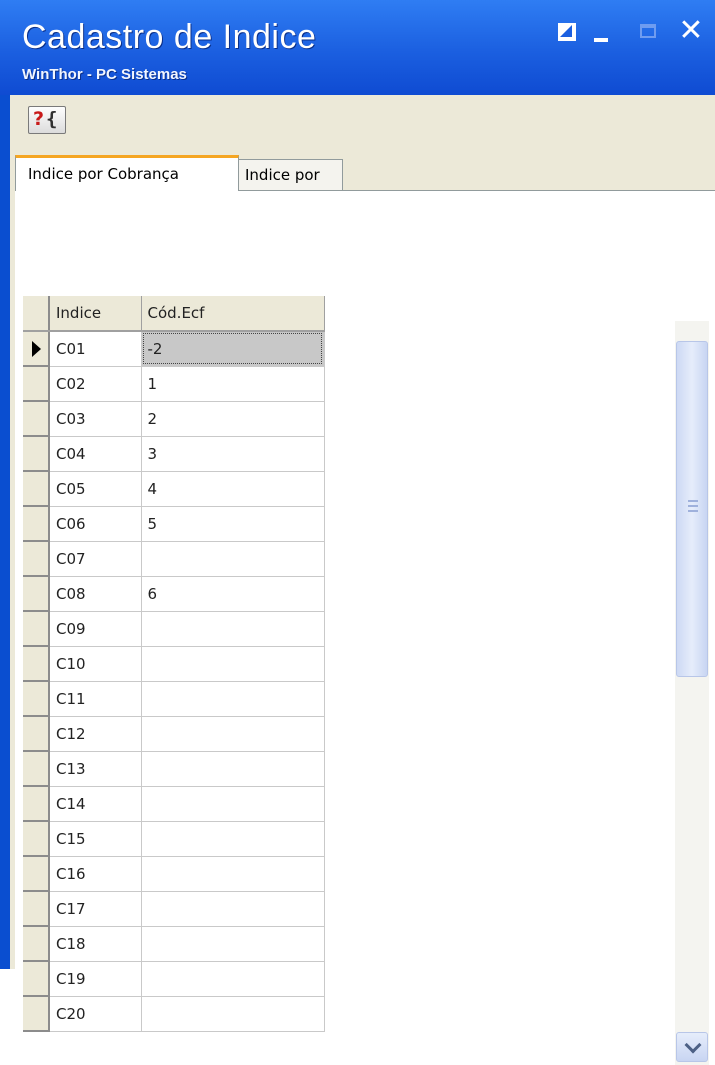  Describe the element at coordinates (95, 874) in the screenshot. I see `cell-indice: C16` at that location.